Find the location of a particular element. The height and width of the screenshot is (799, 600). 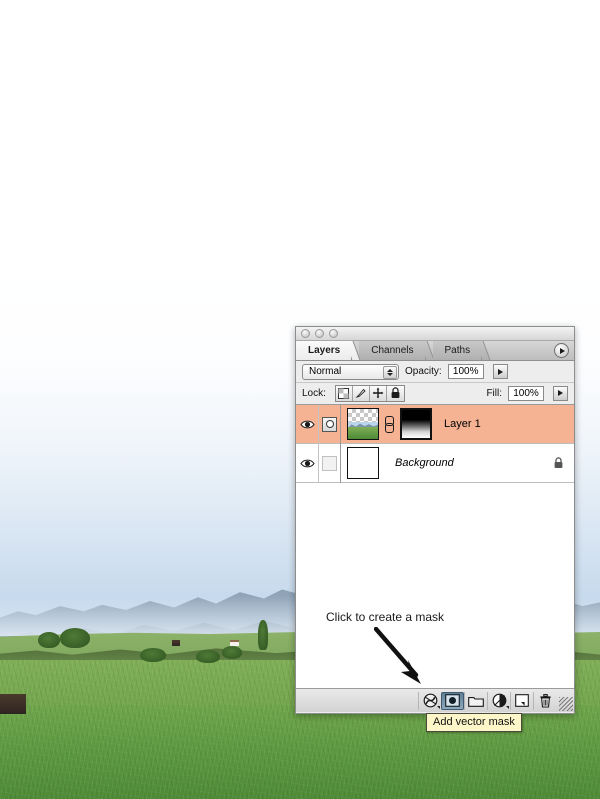

tab-layers: Layers is located at coordinates (324, 350).